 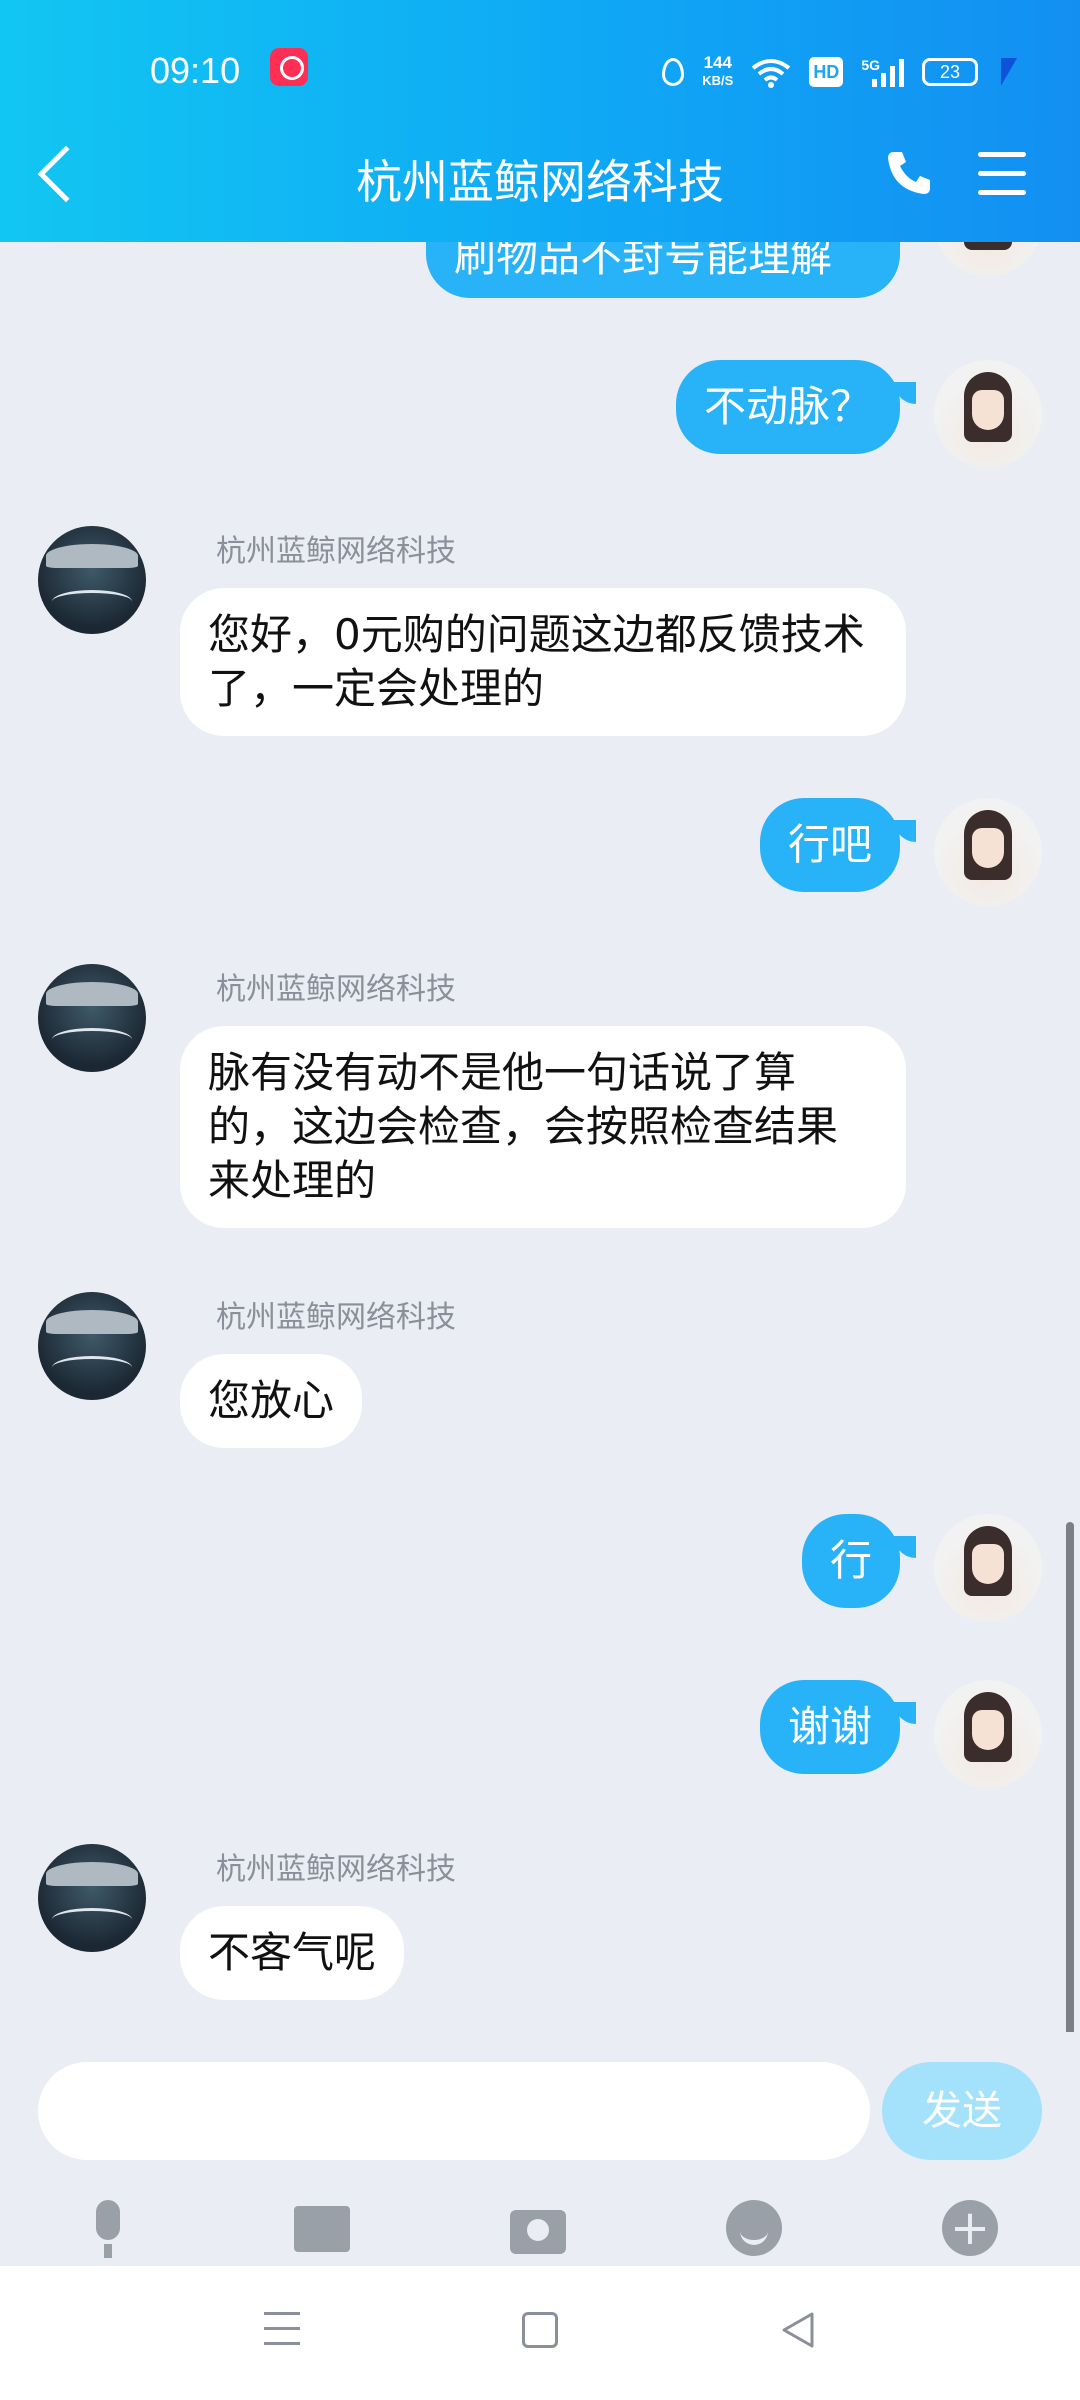 I want to click on system-navigation-bar, so click(x=540, y=2333).